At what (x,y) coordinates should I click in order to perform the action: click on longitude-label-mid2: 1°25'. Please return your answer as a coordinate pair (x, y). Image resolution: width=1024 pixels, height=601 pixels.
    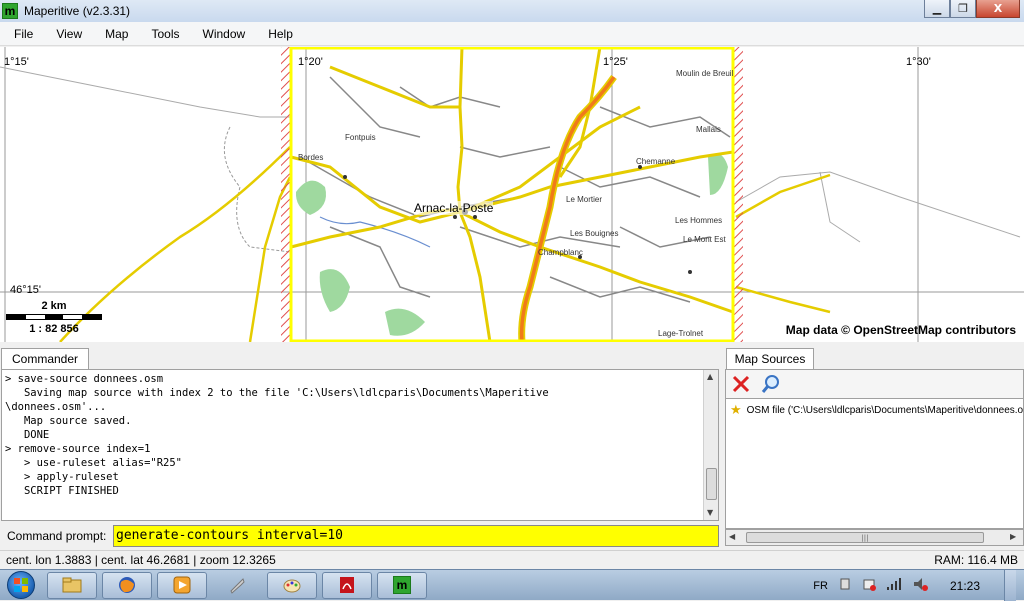
    Looking at the image, I should click on (615, 62).